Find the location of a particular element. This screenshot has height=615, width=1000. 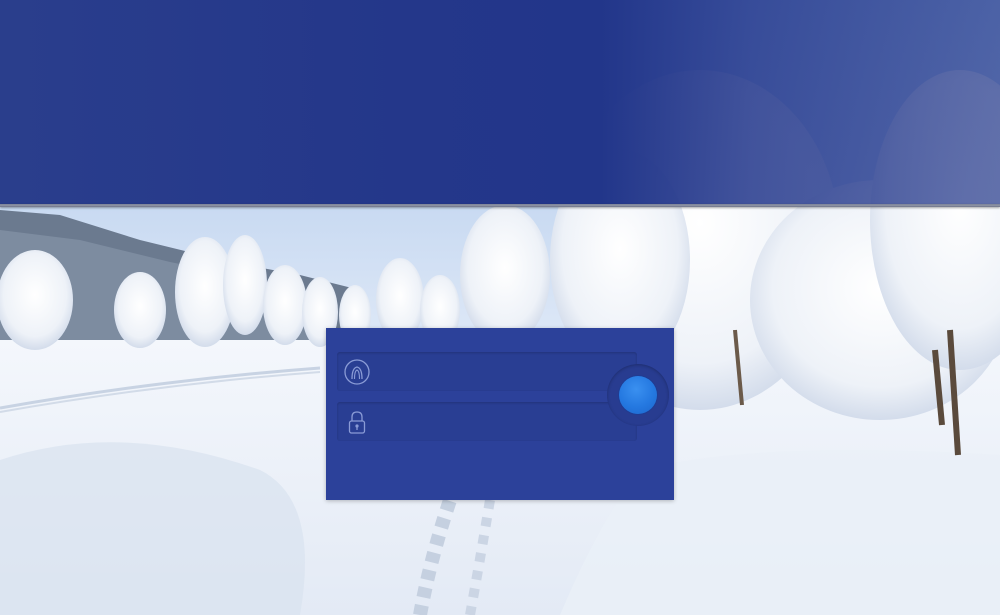

user-icon is located at coordinates (357, 372).